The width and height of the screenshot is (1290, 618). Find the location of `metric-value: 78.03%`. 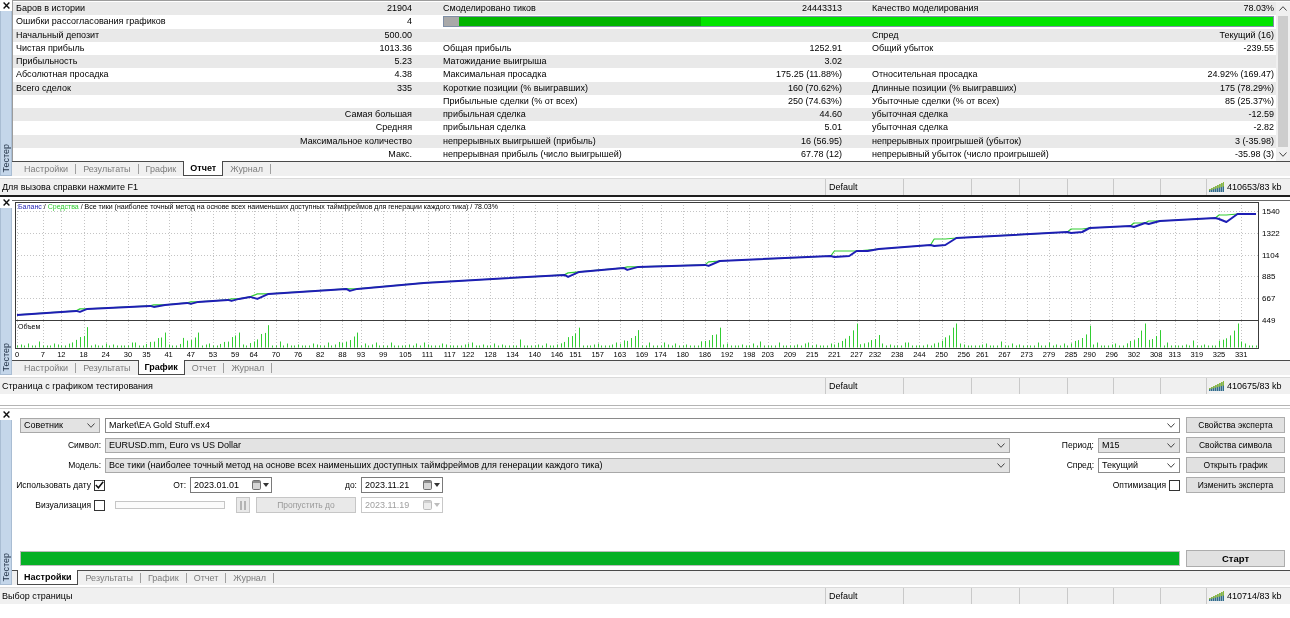

metric-value: 78.03% is located at coordinates (1258, 9).